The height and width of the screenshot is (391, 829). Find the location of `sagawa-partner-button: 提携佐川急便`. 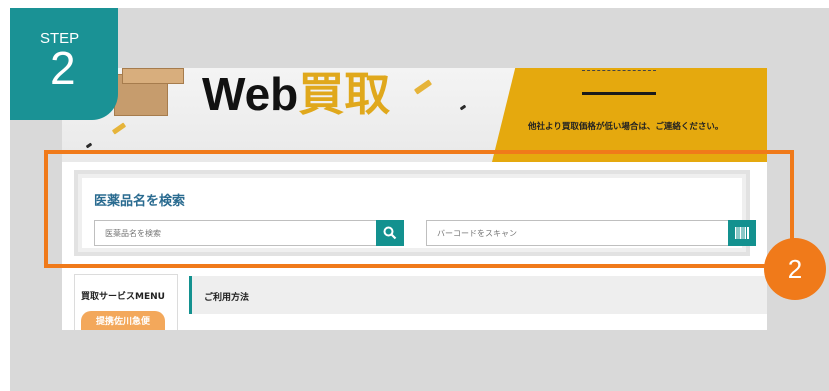

sagawa-partner-button: 提携佐川急便 is located at coordinates (123, 320).